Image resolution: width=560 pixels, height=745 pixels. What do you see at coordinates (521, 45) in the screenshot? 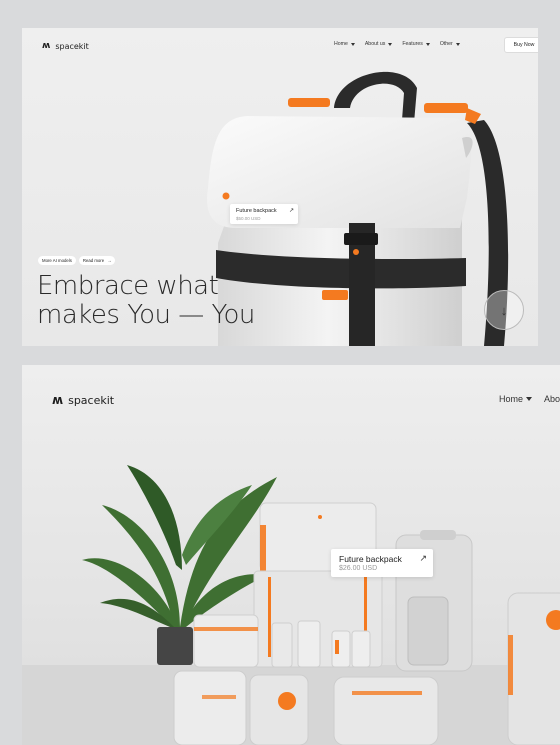
I see `buy-now-button: Buy Now` at bounding box center [521, 45].